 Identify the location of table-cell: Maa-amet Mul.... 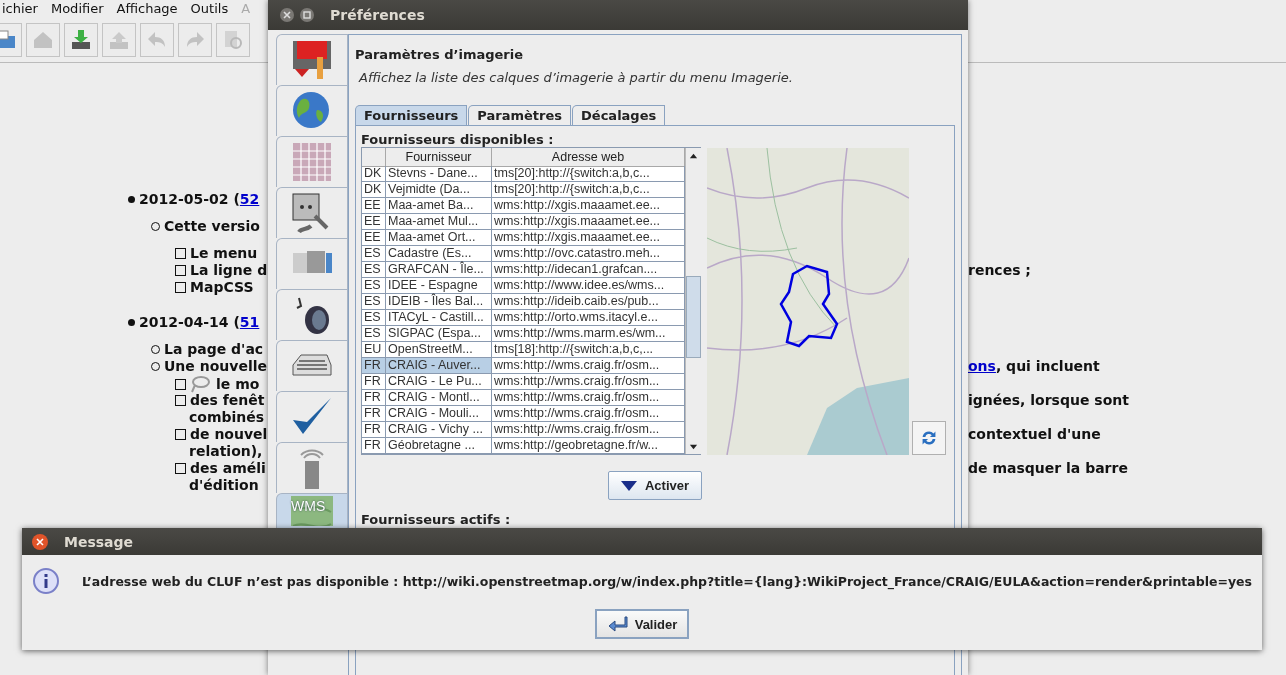
(439, 222).